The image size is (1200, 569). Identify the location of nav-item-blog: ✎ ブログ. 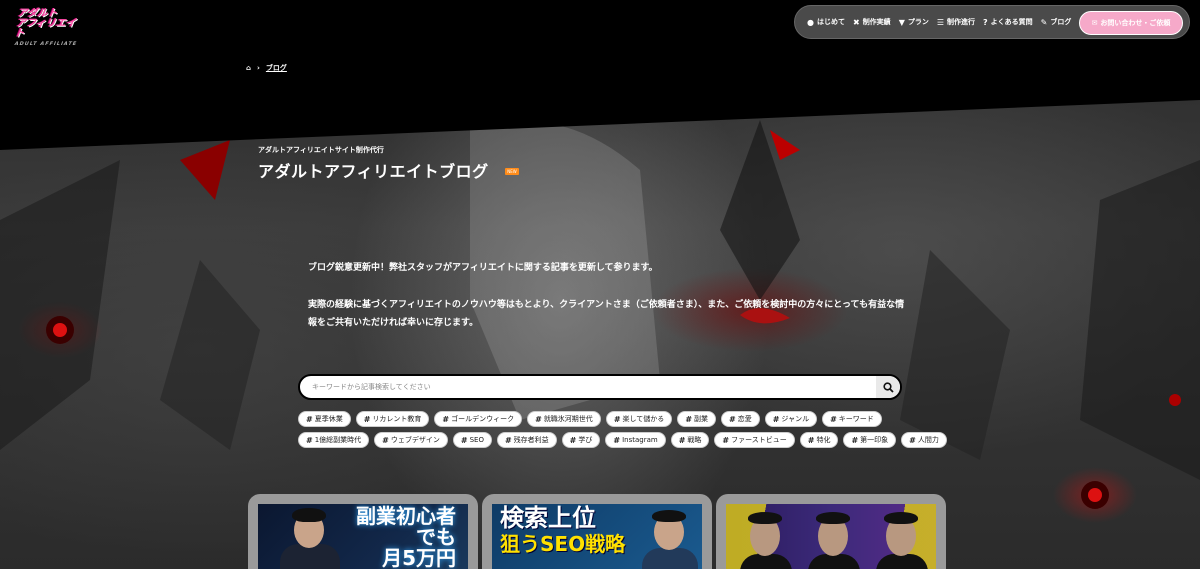
(1056, 22).